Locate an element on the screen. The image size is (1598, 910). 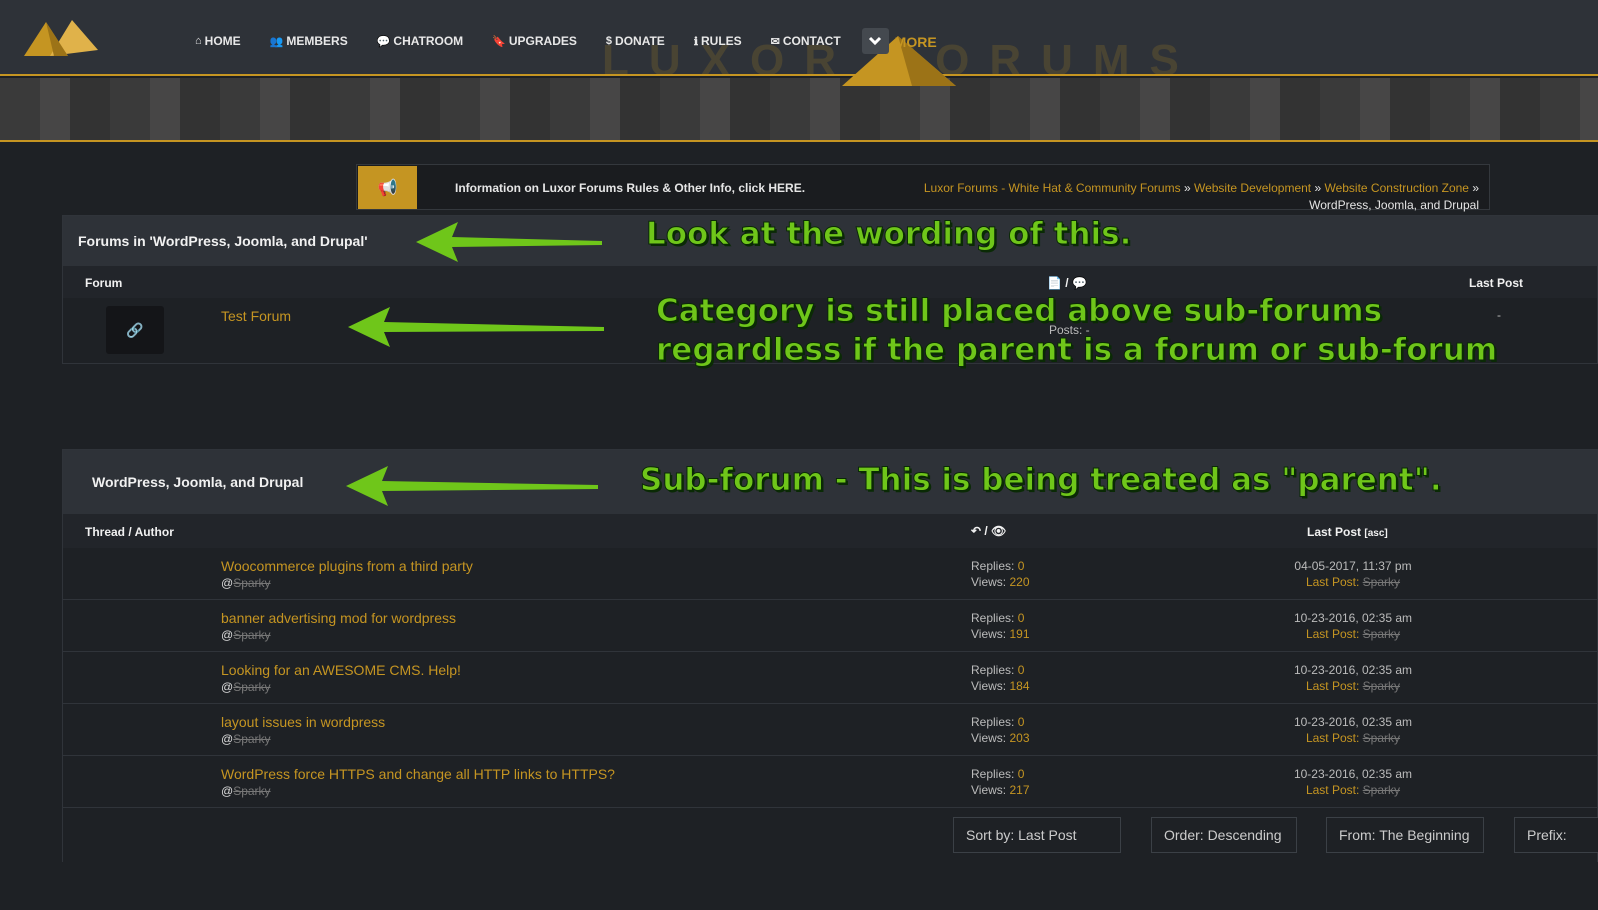
thread-title-link: banner advertising mod for wordpress is located at coordinates (338, 618).